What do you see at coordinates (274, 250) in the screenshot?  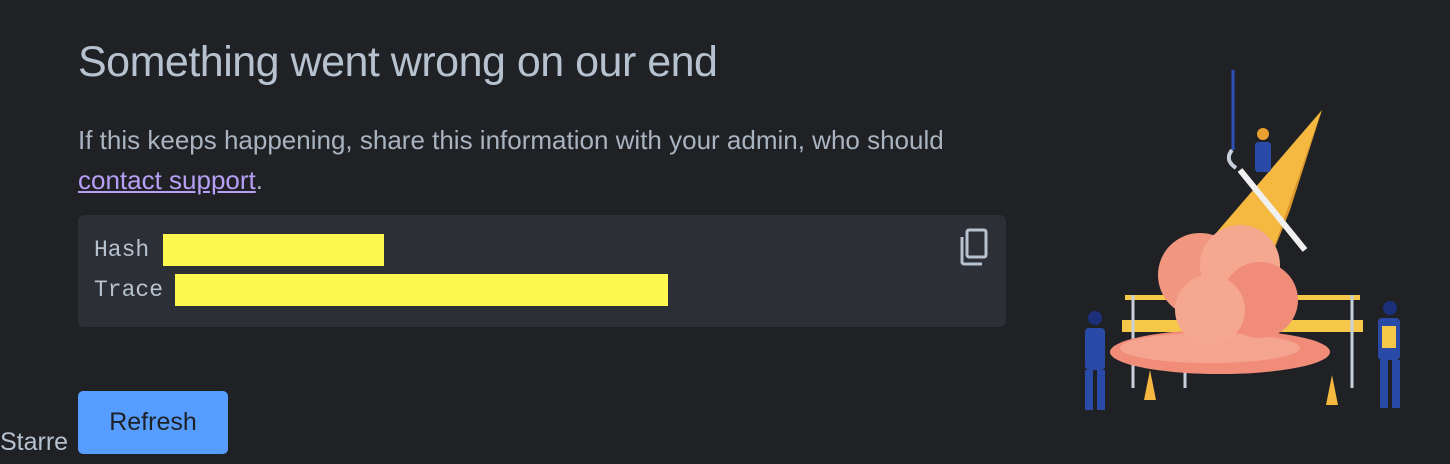 I see `hash-value-redacted` at bounding box center [274, 250].